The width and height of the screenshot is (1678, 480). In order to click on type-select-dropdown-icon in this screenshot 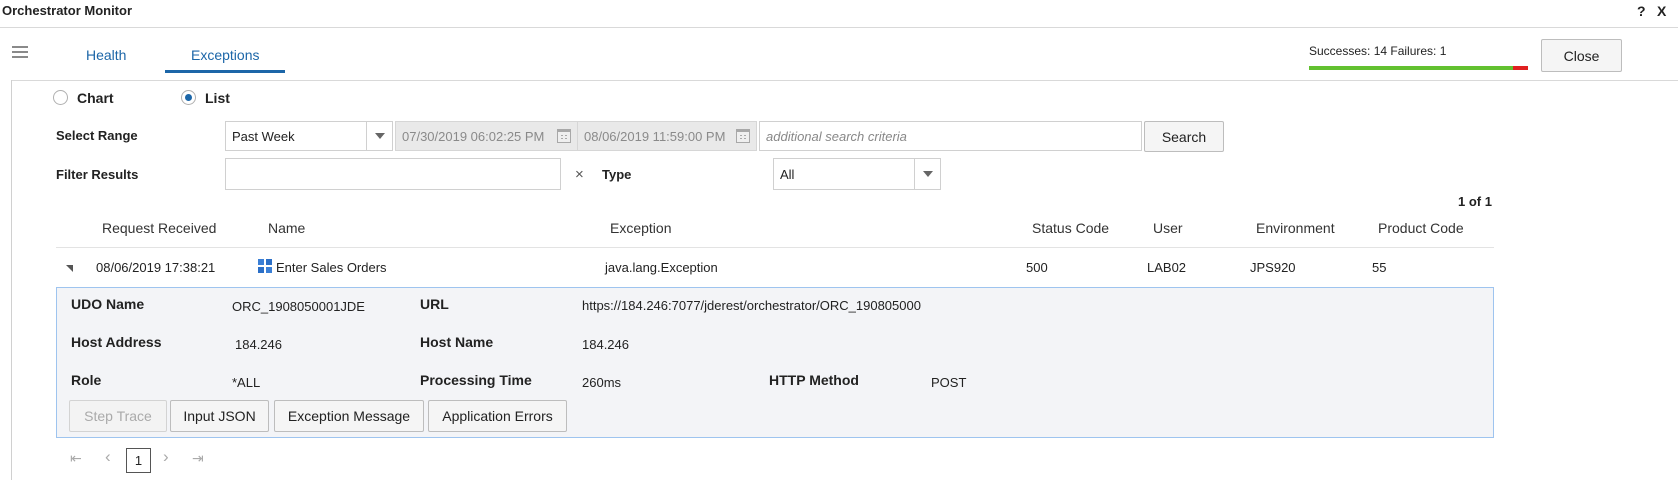, I will do `click(927, 174)`.